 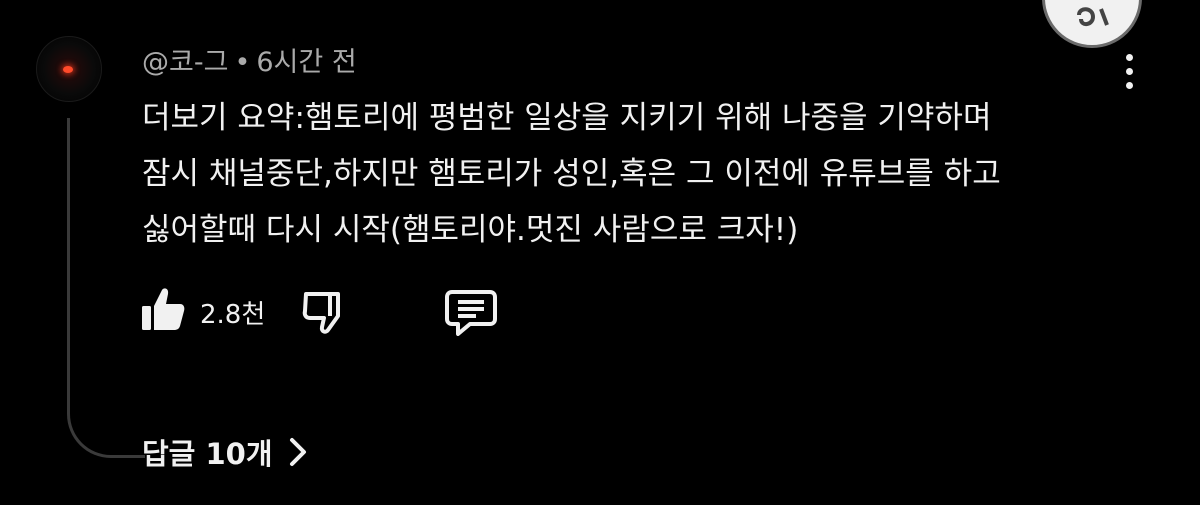 What do you see at coordinates (306, 62) in the screenshot?
I see `comment-time: 6시간 전` at bounding box center [306, 62].